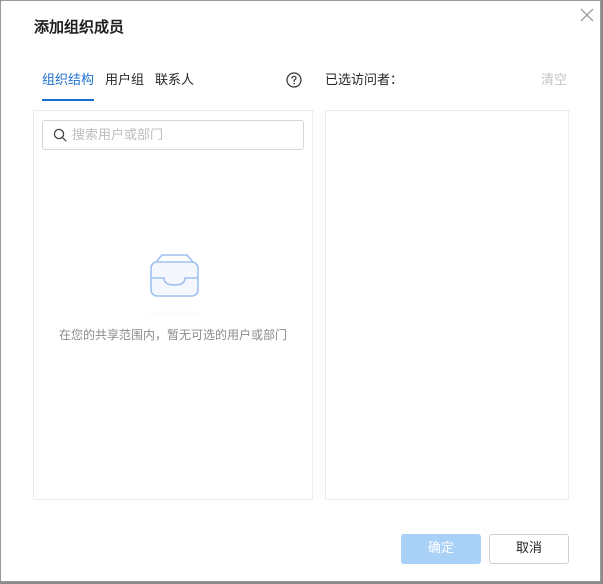 This screenshot has height=584, width=603. I want to click on close-button, so click(587, 15).